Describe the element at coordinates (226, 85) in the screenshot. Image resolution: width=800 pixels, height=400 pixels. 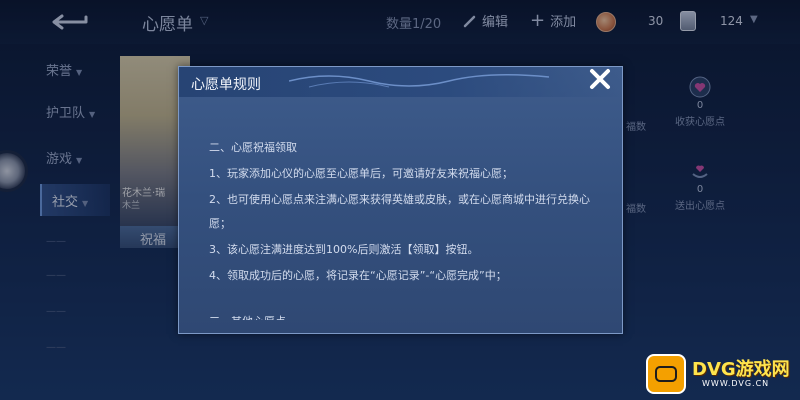
I see `dialog-title: 心愿单规则` at that location.